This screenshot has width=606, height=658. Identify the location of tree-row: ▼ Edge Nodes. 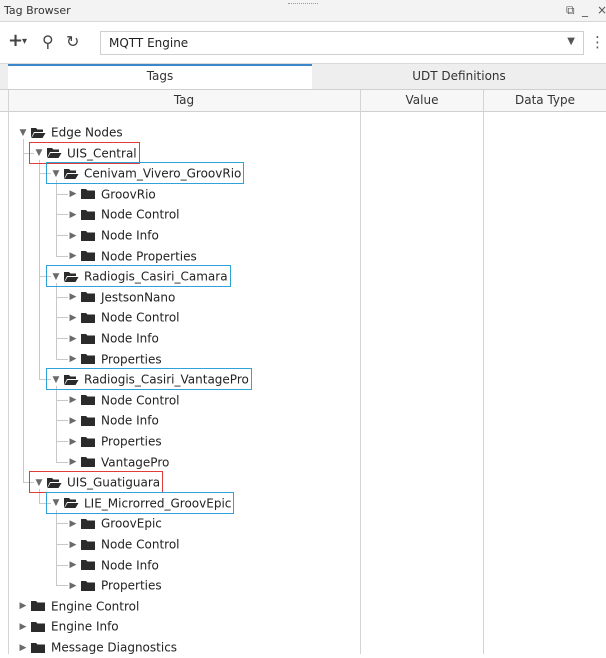
(69, 132).